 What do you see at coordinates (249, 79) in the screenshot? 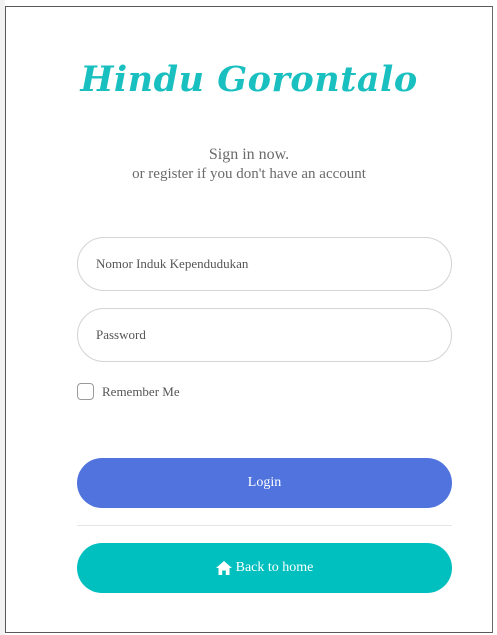
I see `brand-logo: Hindu Gorontalo` at bounding box center [249, 79].